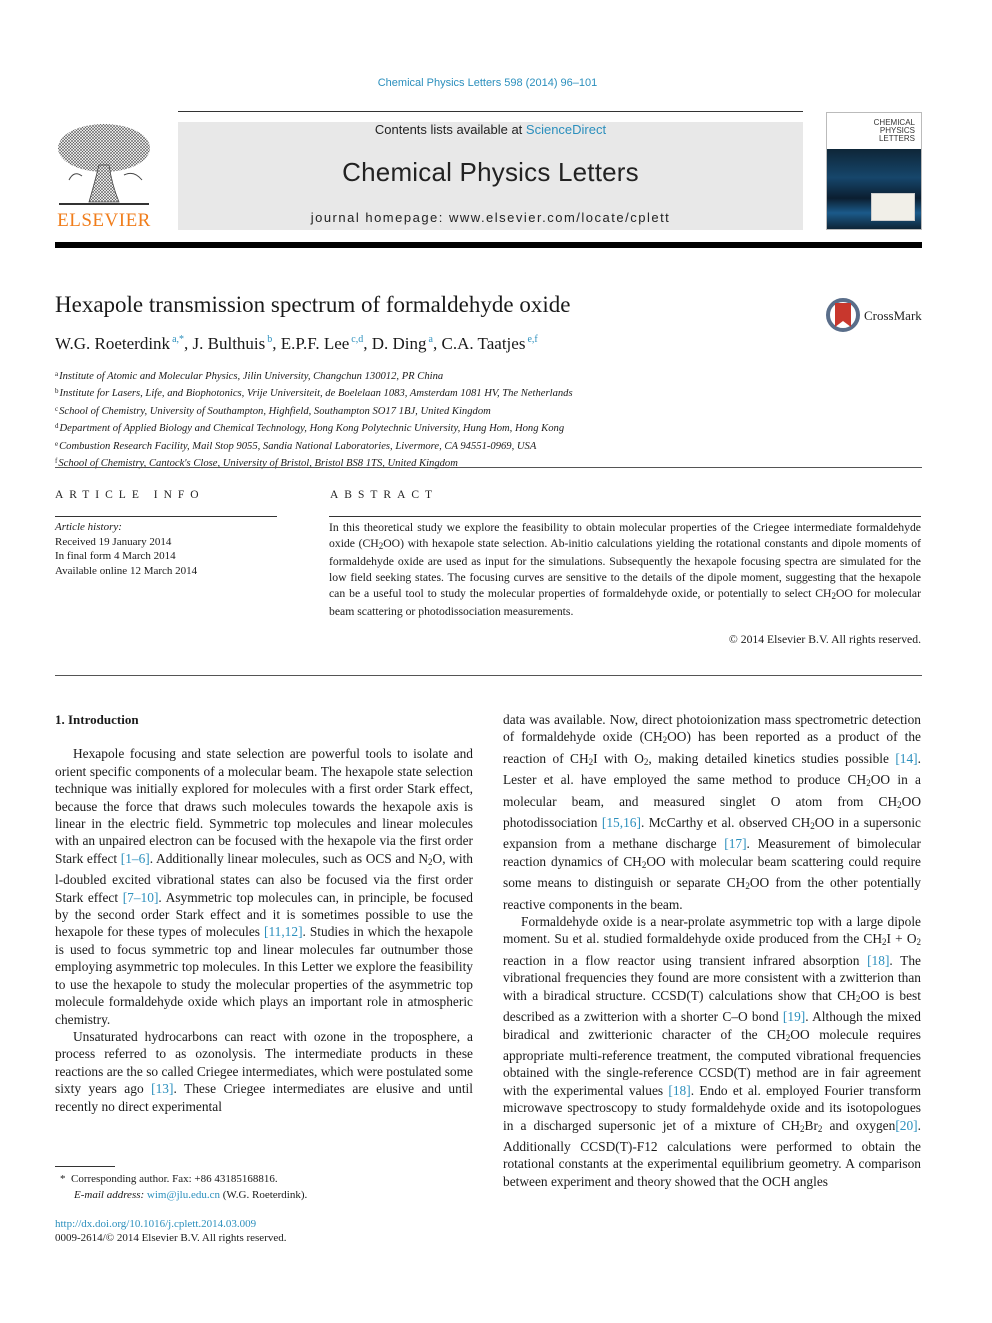 Image resolution: width=992 pixels, height=1323 pixels. What do you see at coordinates (113, 541) in the screenshot?
I see `received-date: Received 19 January 2014` at bounding box center [113, 541].